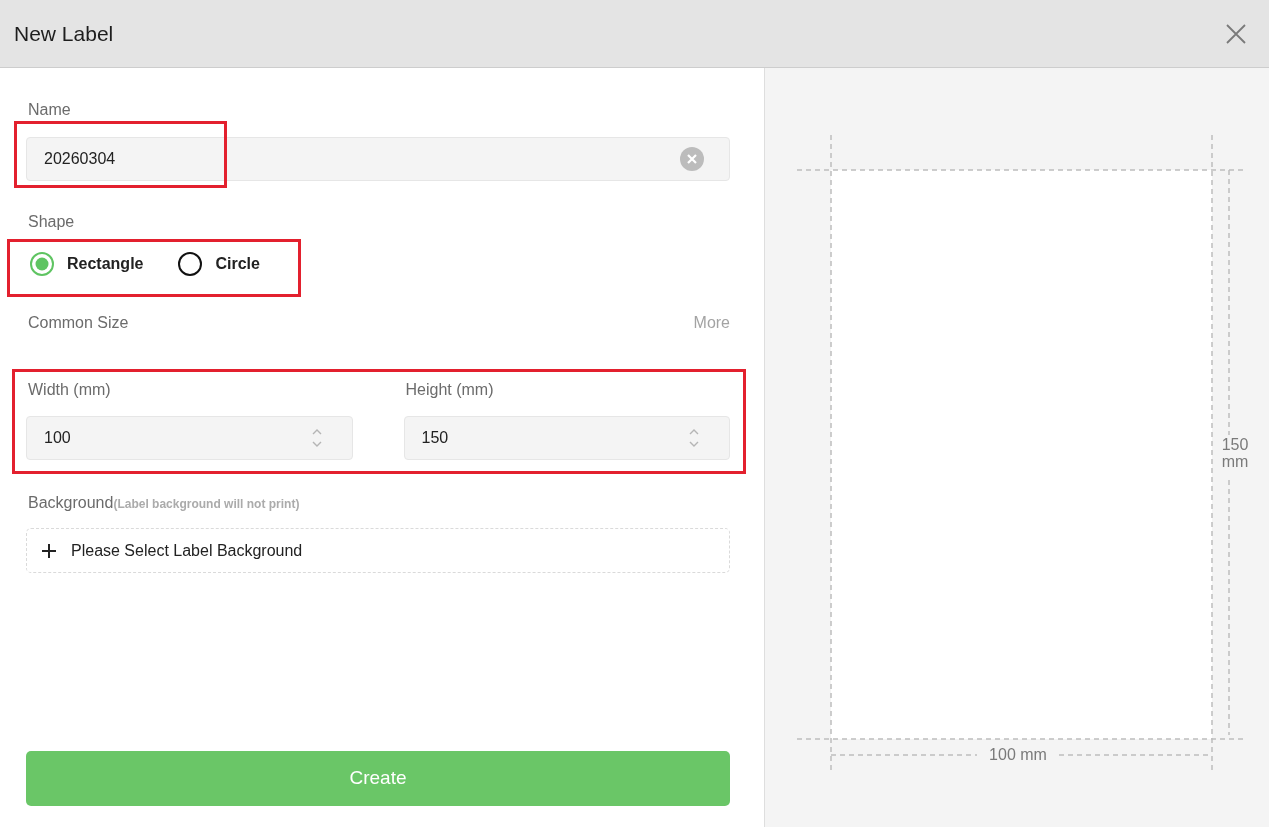  What do you see at coordinates (692, 159) in the screenshot?
I see `clear-icon` at bounding box center [692, 159].